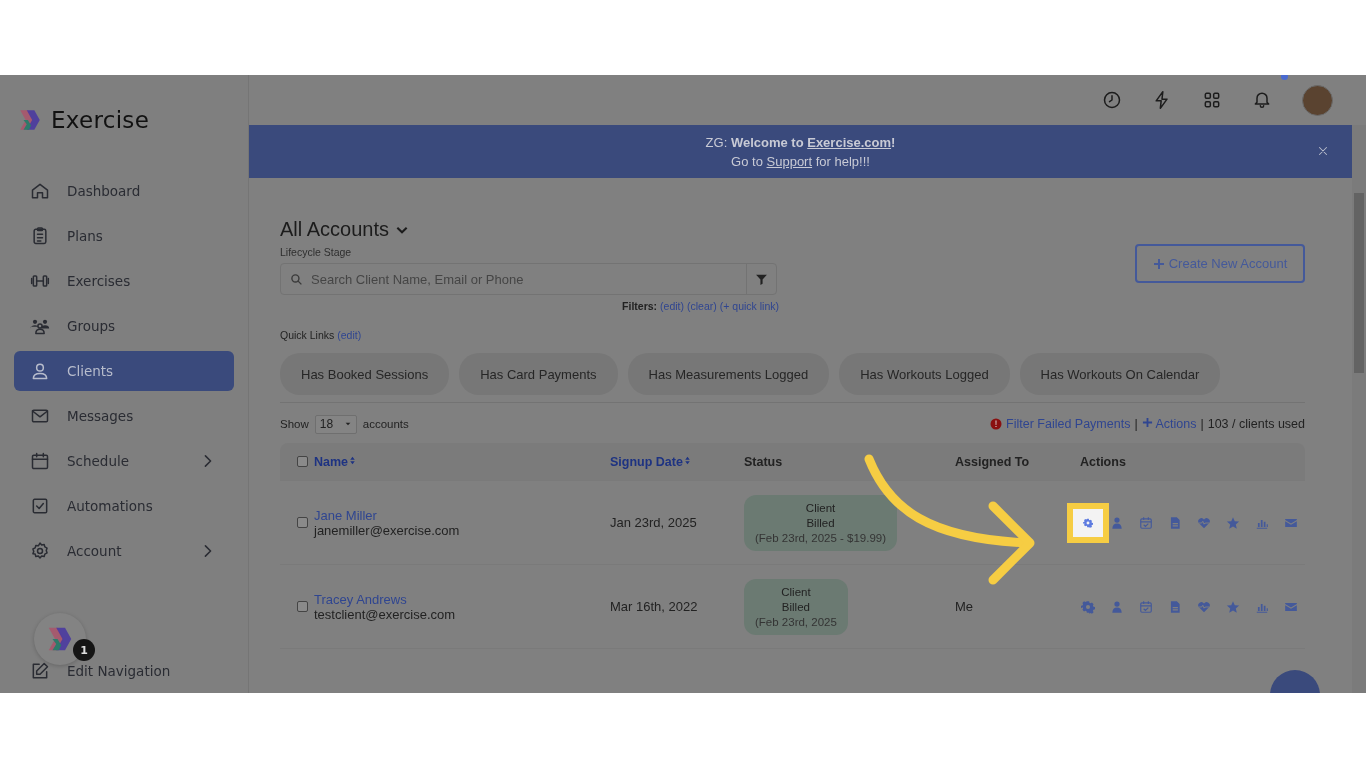 The width and height of the screenshot is (1366, 768). I want to click on accounts-label: accounts, so click(385, 424).